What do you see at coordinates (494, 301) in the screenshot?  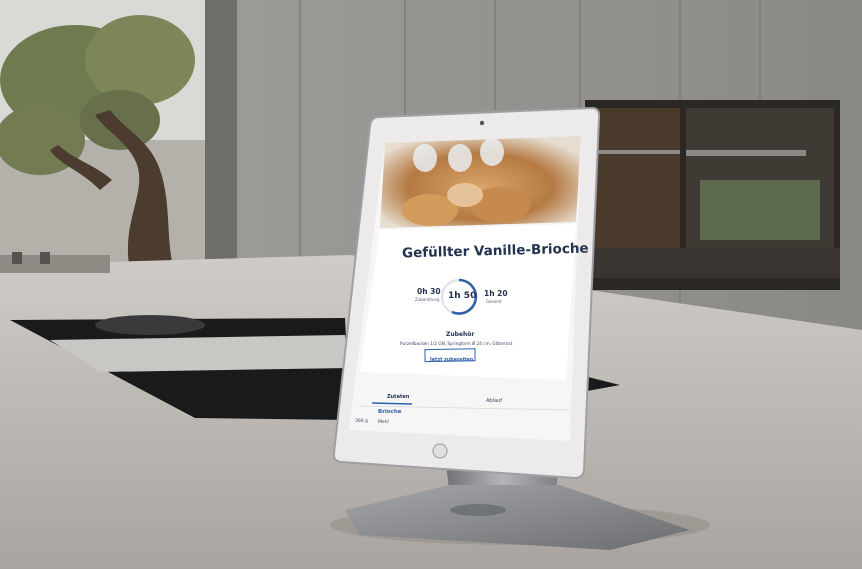 I see `total-label: Gesamt` at bounding box center [494, 301].